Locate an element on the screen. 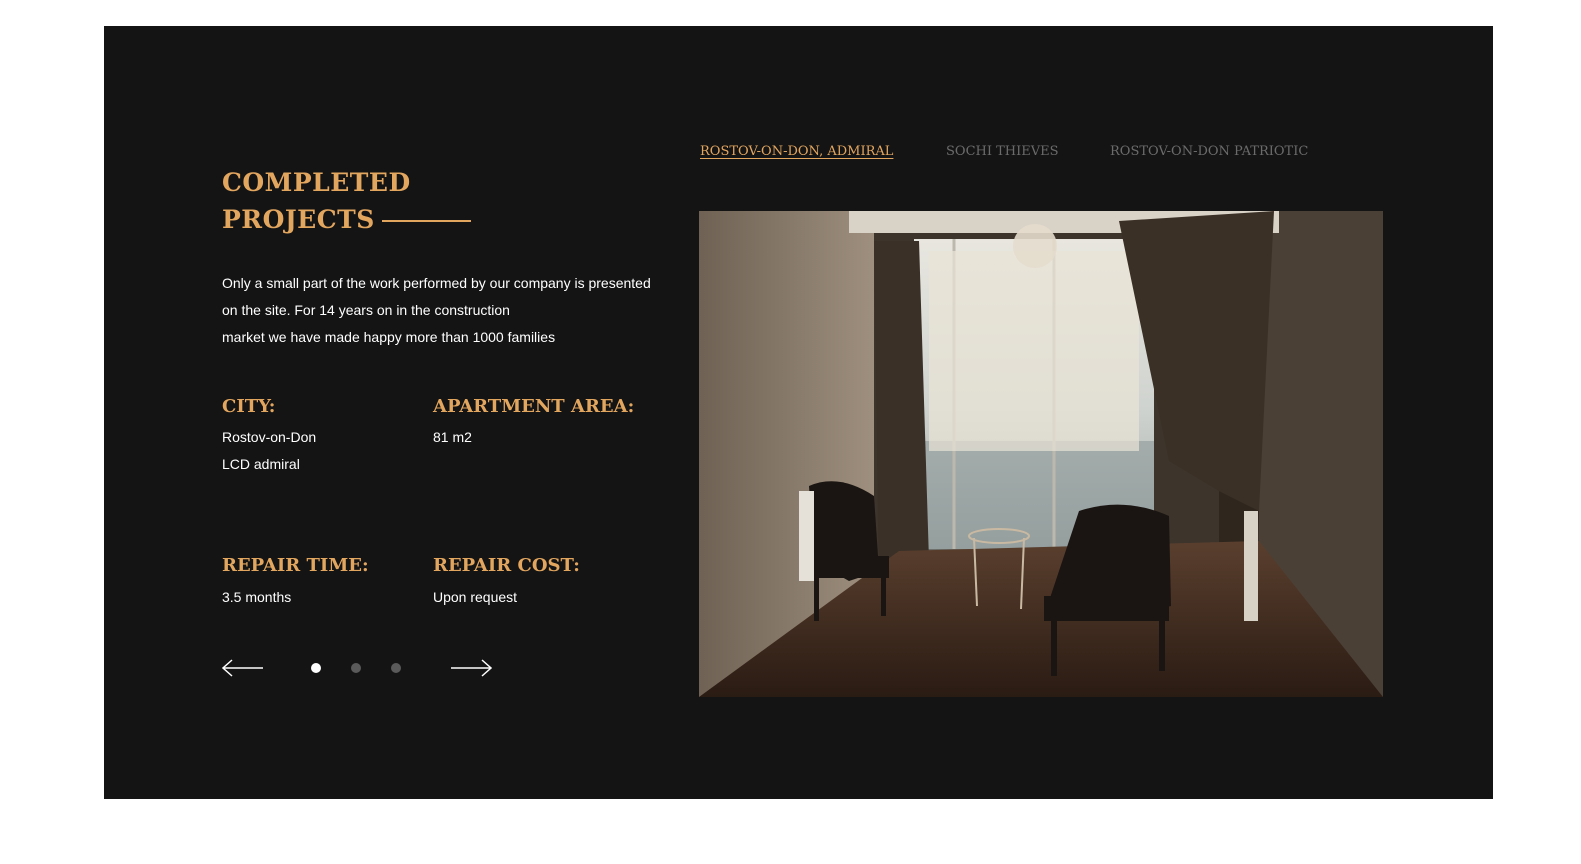 The width and height of the screenshot is (1581, 864). repair-cost-value: Upon request is located at coordinates (475, 597).